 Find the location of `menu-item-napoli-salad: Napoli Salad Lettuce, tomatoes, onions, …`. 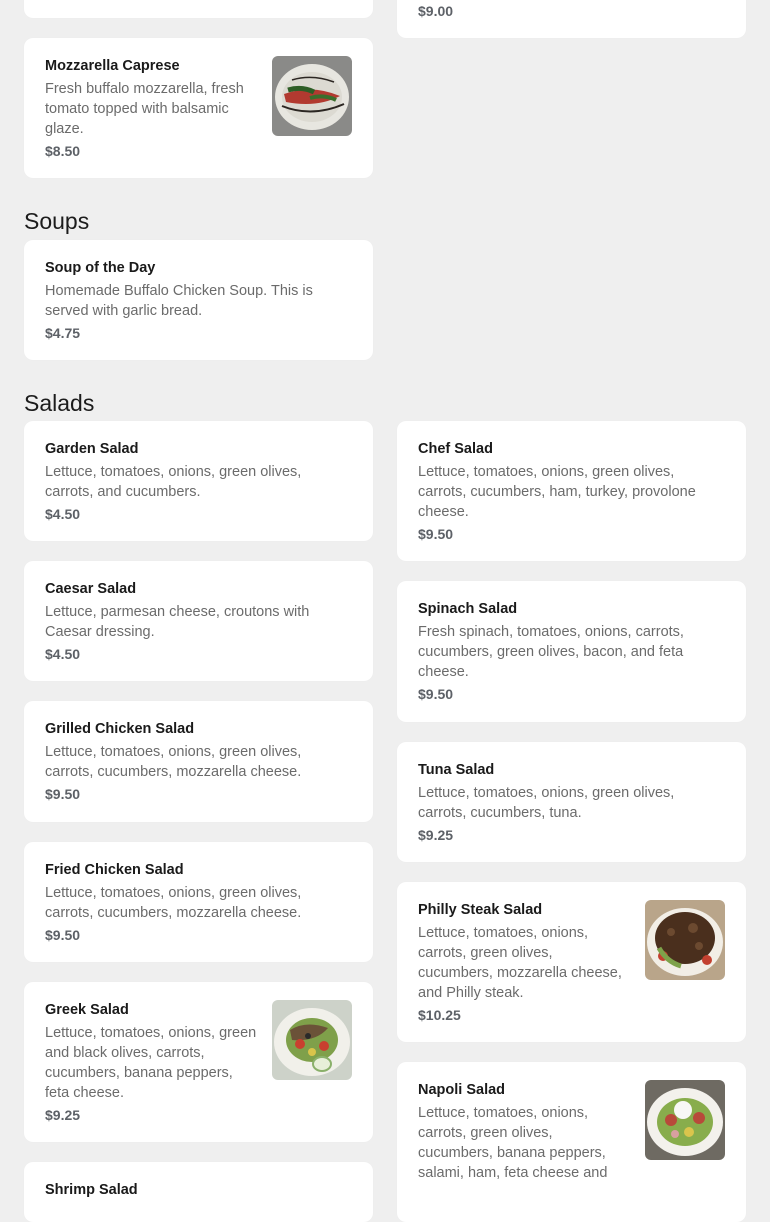

menu-item-napoli-salad: Napoli Salad Lettuce, tomatoes, onions, … is located at coordinates (571, 1142).